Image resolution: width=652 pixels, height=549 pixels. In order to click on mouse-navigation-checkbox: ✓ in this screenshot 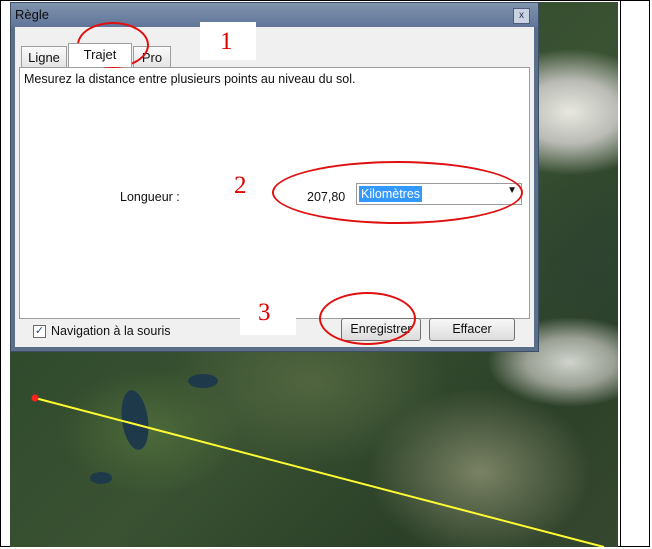, I will do `click(39, 331)`.